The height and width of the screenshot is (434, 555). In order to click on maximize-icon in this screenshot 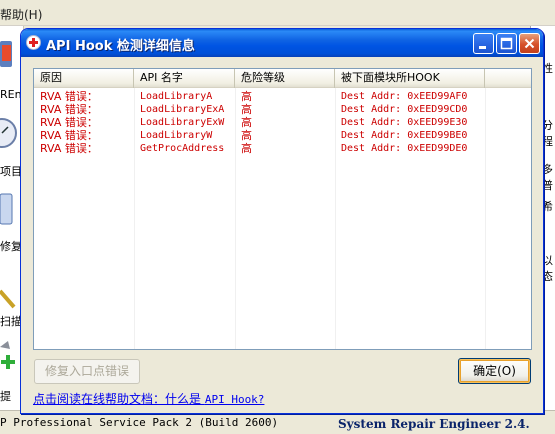, I will do `click(506, 43)`.